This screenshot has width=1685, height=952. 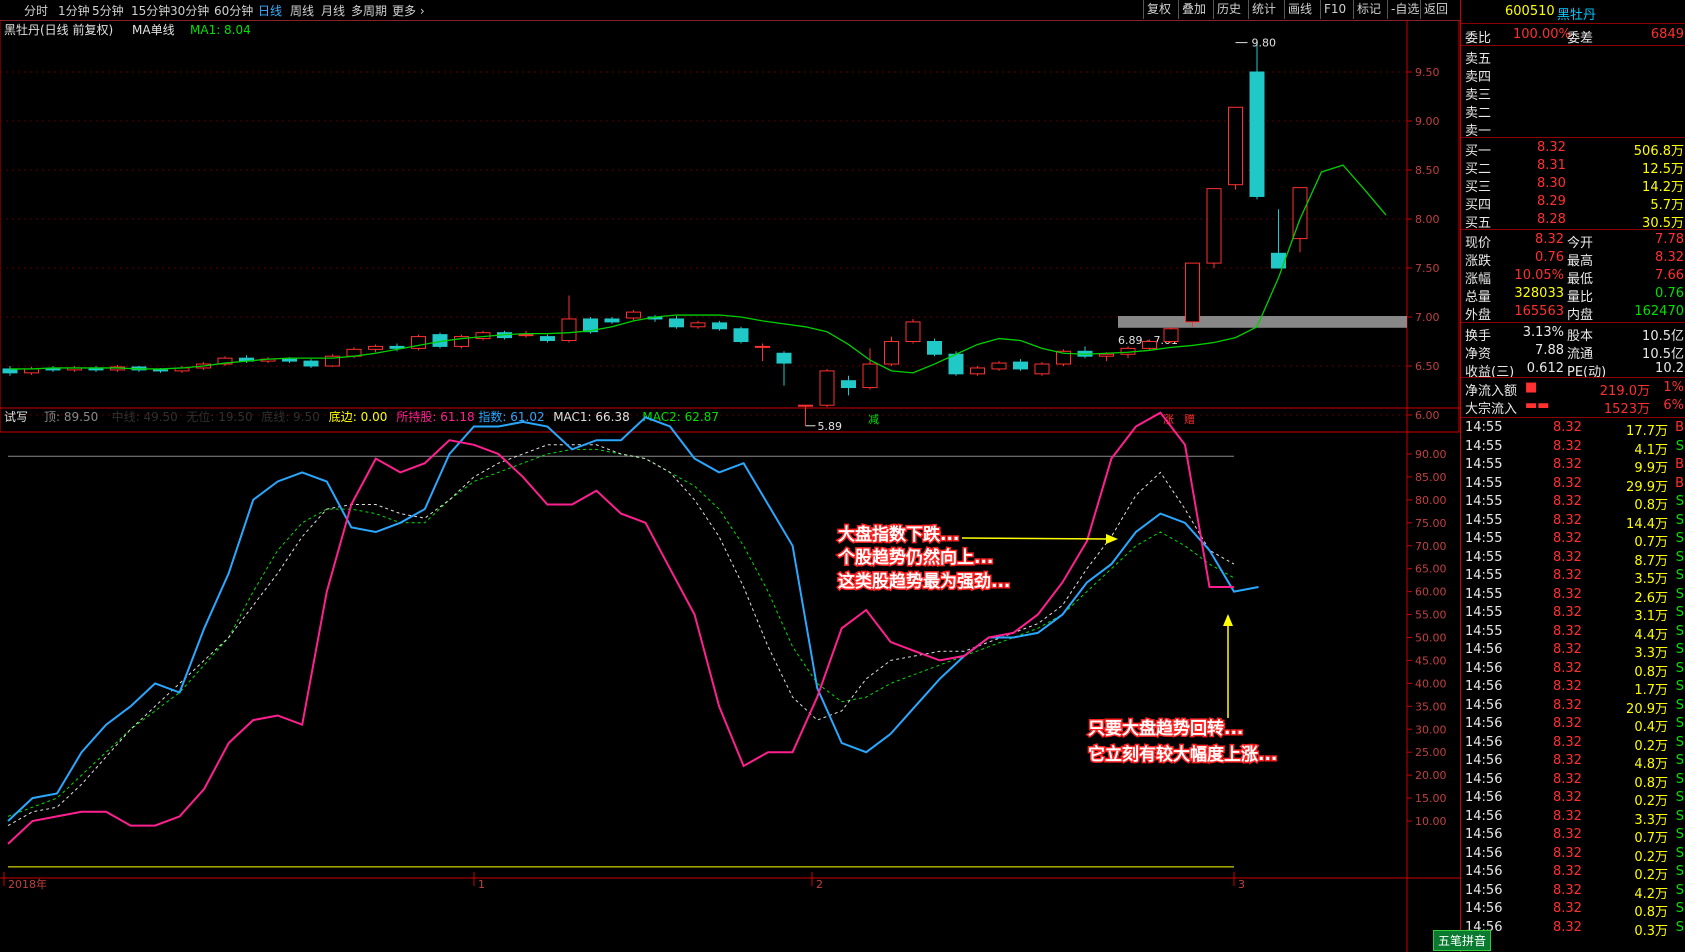 I want to click on bid-price: 8.32, so click(x=1551, y=147).